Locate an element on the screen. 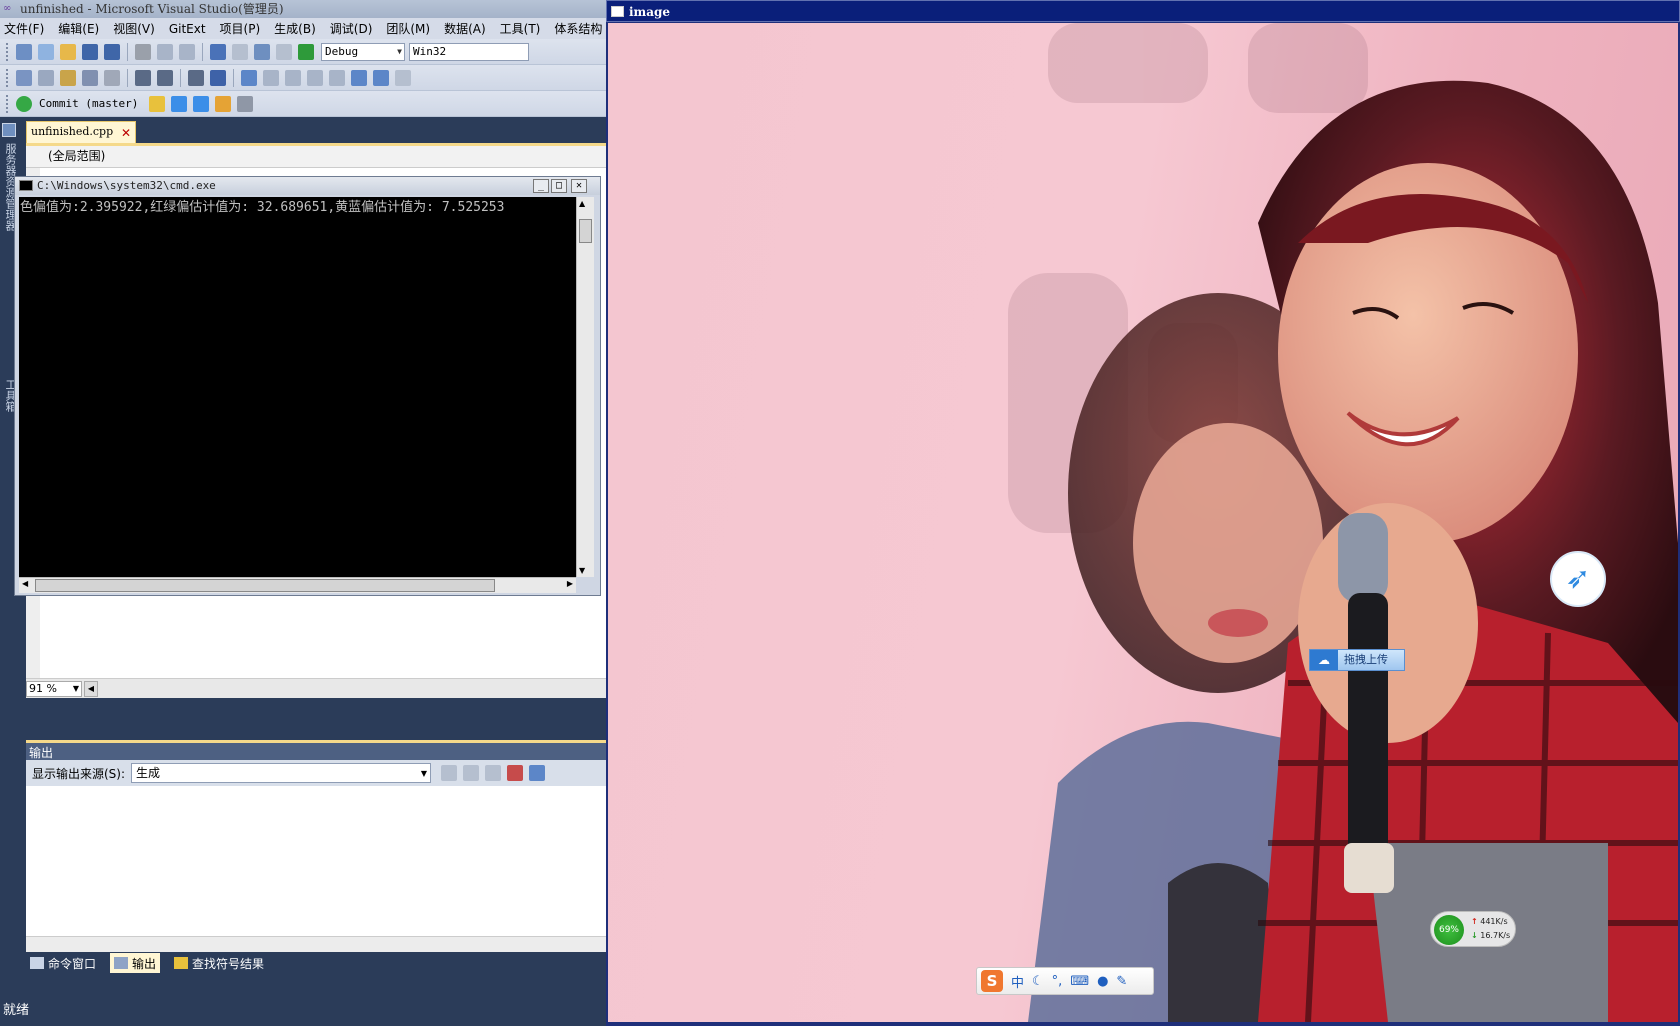  maximize-button: □ is located at coordinates (559, 186).